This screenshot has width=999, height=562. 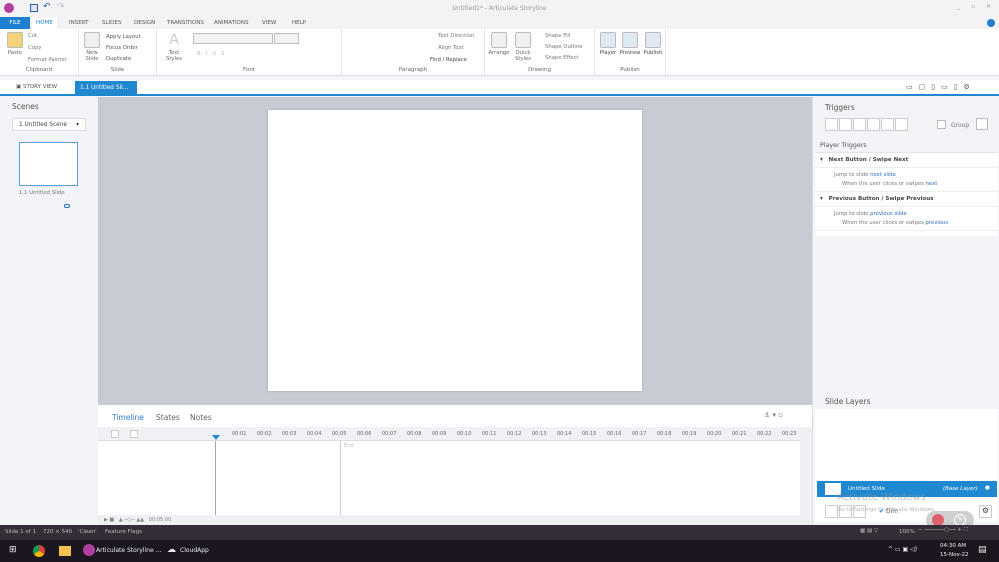 I want to click on paste-button: Paste, so click(x=15, y=44).